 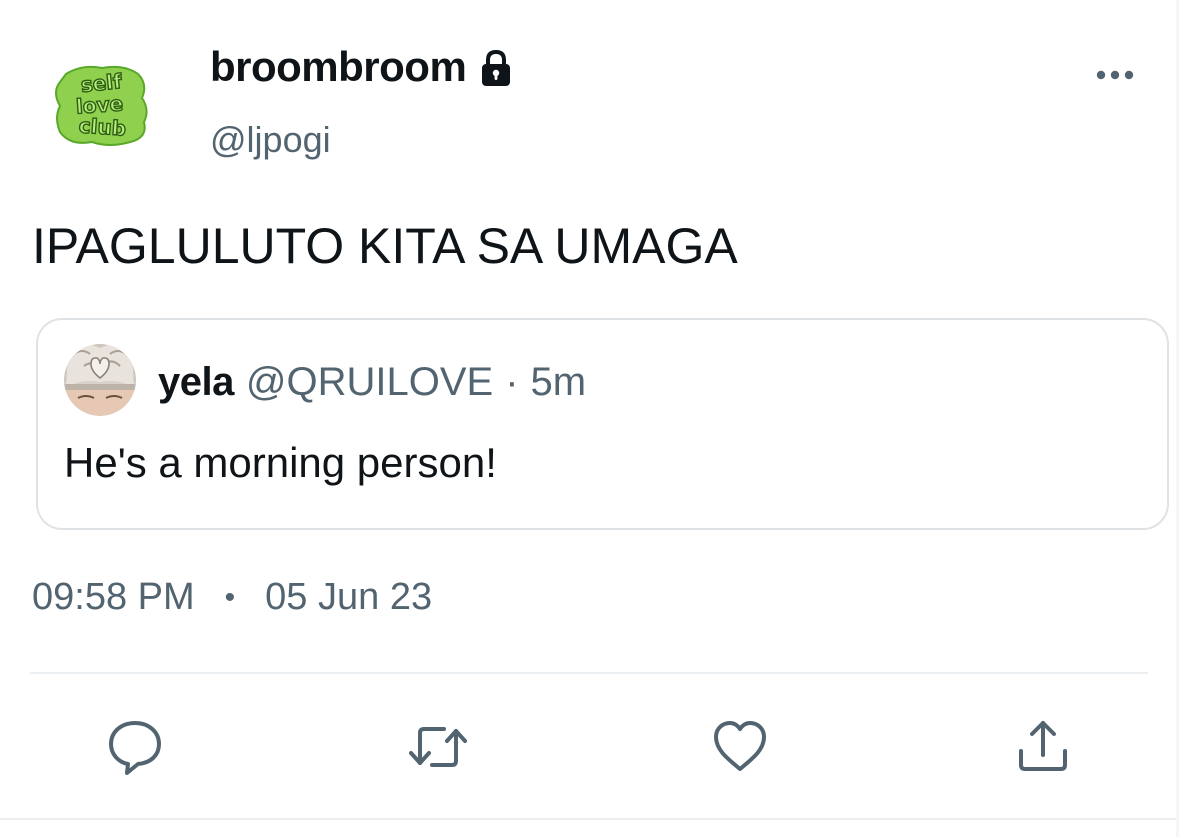 I want to click on more-options-button, so click(x=1115, y=75).